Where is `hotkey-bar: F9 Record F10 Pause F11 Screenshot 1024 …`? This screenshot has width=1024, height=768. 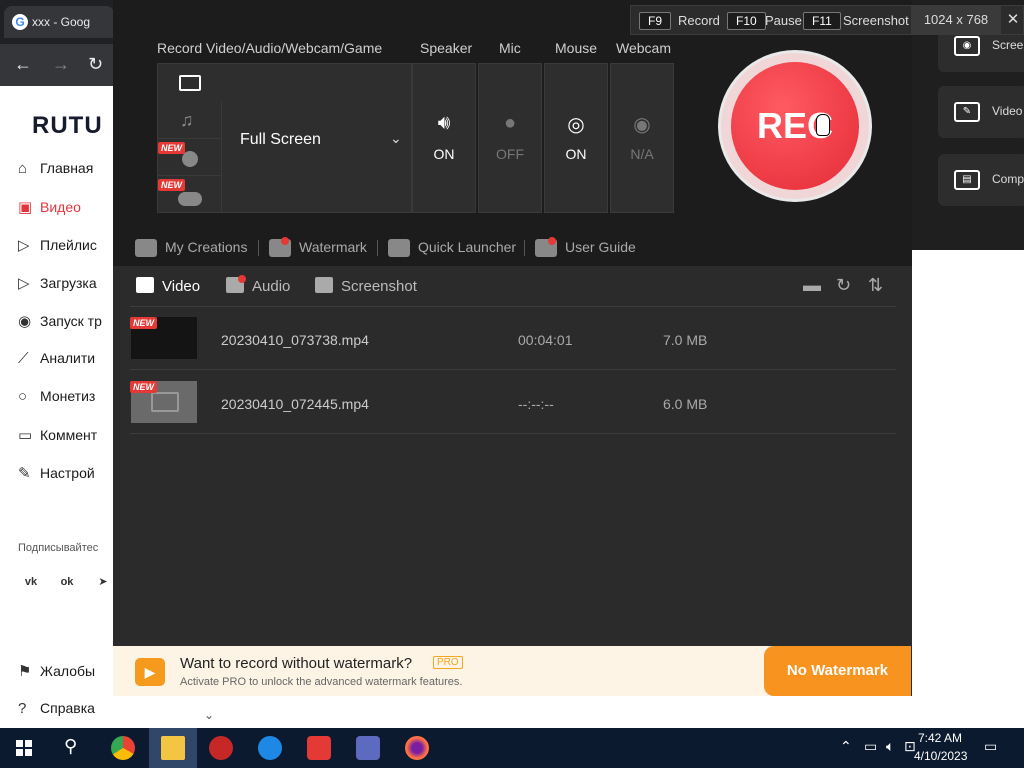
hotkey-bar: F9 Record F10 Pause F11 Screenshot 1024 … is located at coordinates (827, 20).